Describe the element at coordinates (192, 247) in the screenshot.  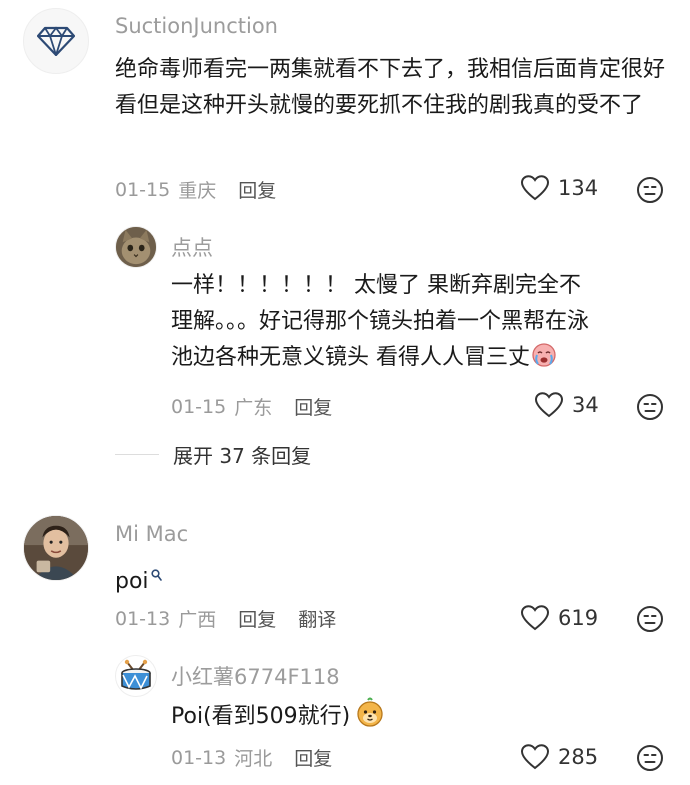
I see `username: 点点` at that location.